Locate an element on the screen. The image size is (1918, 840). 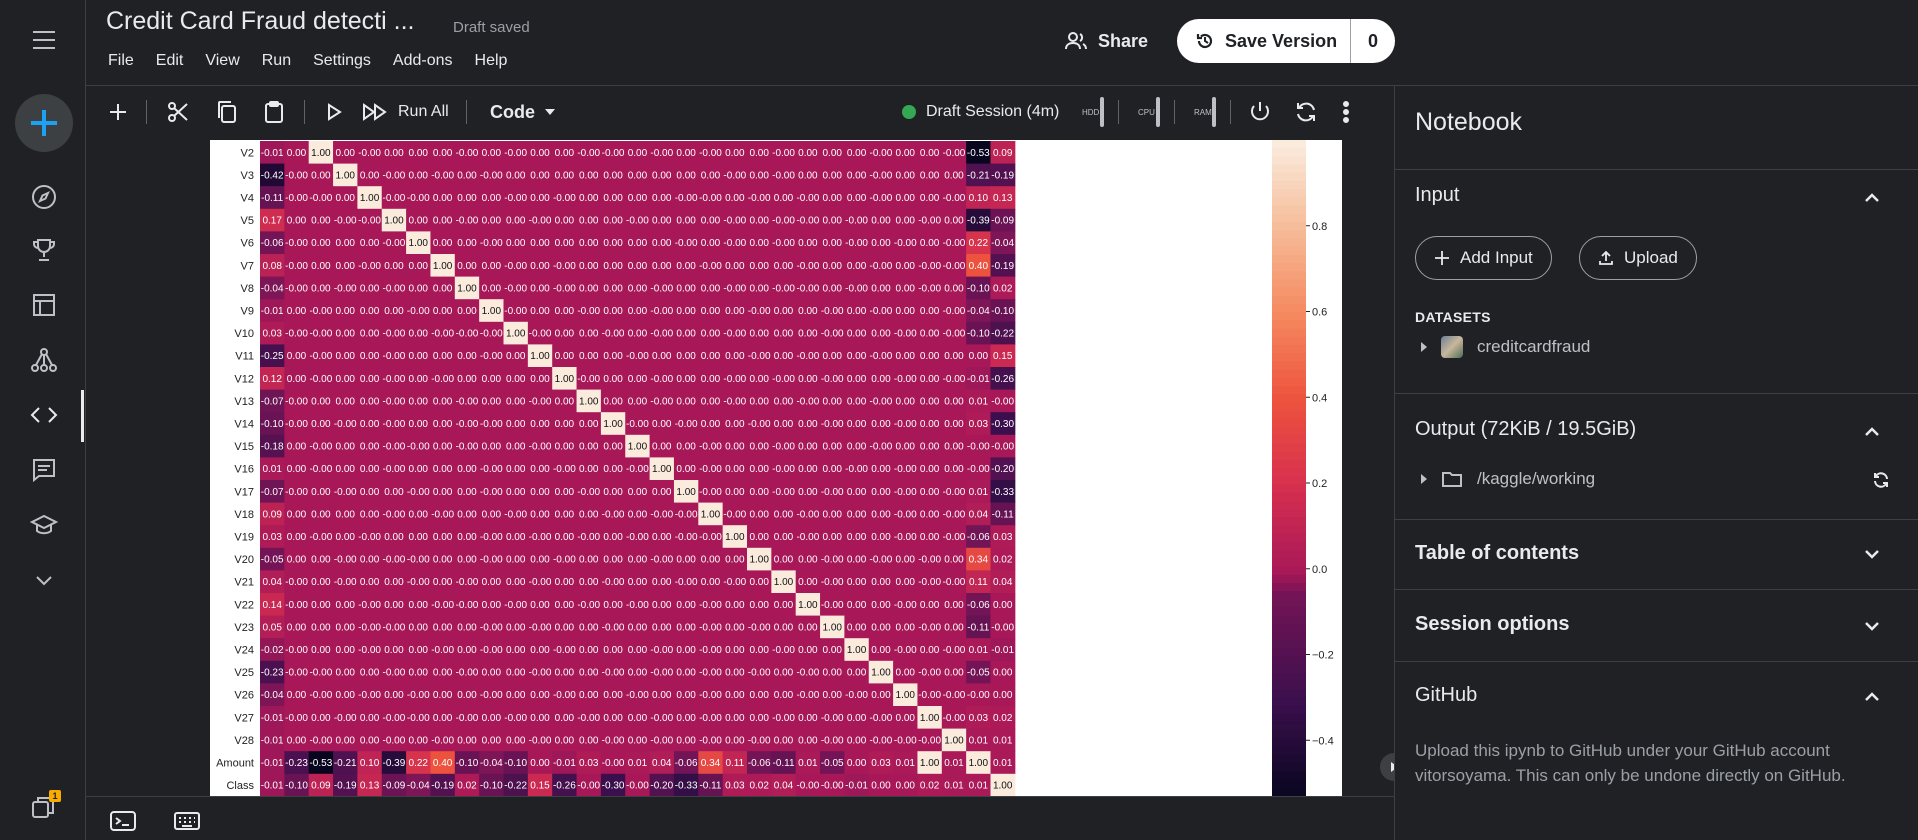
menu-settings: Settings is located at coordinates (342, 61).